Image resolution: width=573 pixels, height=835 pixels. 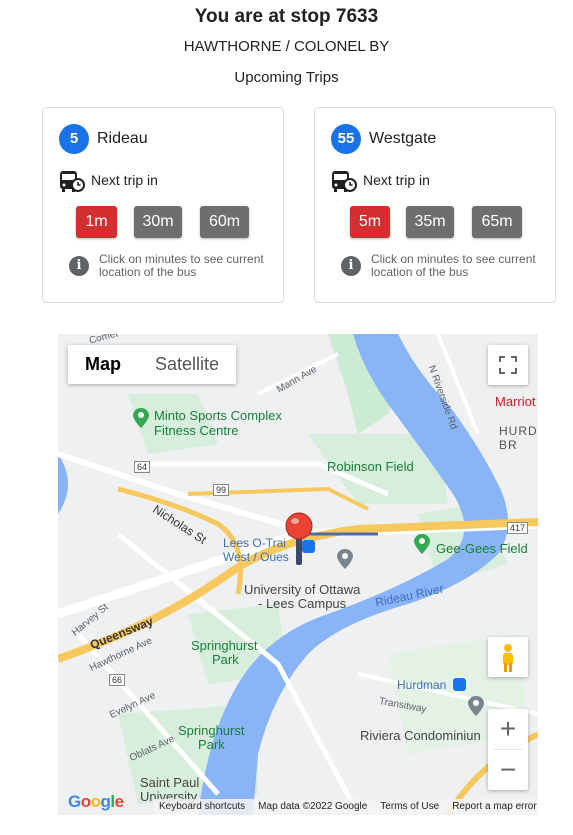 What do you see at coordinates (482, 548) in the screenshot?
I see `map-label: Gee-Gees Field` at bounding box center [482, 548].